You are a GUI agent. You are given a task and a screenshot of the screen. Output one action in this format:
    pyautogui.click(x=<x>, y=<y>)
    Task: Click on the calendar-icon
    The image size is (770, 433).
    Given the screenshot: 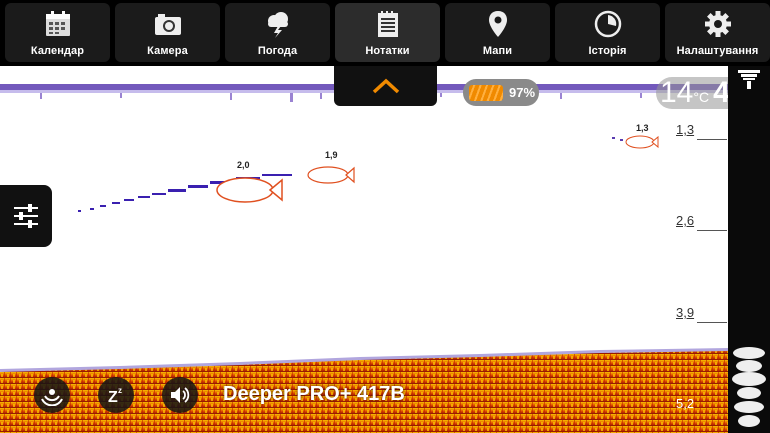 What is the action you would take?
    pyautogui.click(x=57, y=23)
    